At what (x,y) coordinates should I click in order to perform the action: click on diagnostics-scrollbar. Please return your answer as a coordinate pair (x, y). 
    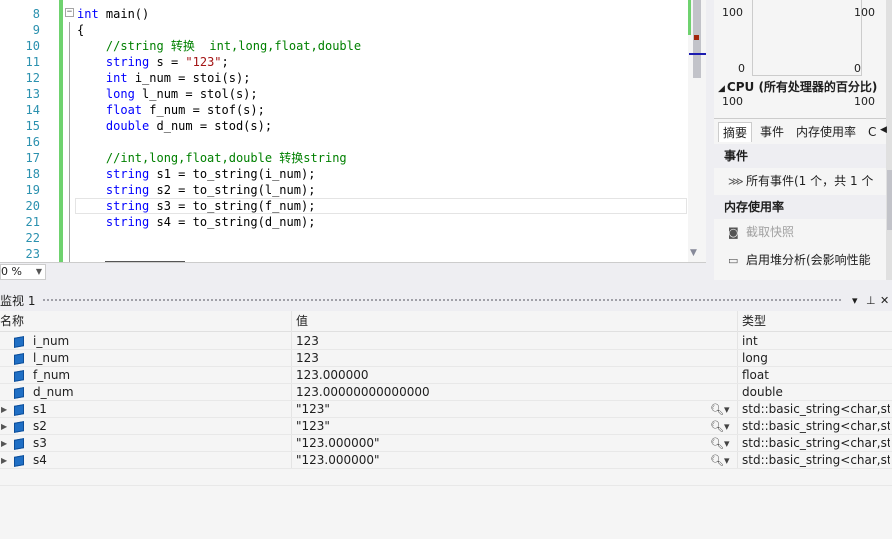
    Looking at the image, I should click on (889, 141).